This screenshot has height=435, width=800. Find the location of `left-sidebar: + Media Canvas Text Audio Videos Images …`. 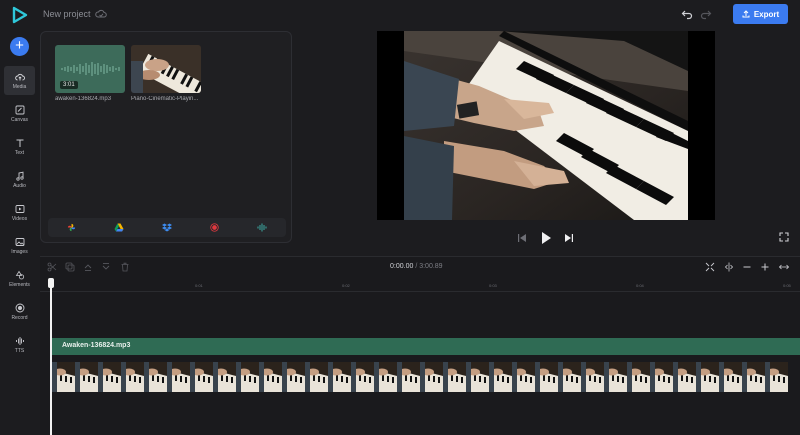

left-sidebar: + Media Canvas Text Audio Videos Images … is located at coordinates (20, 233).